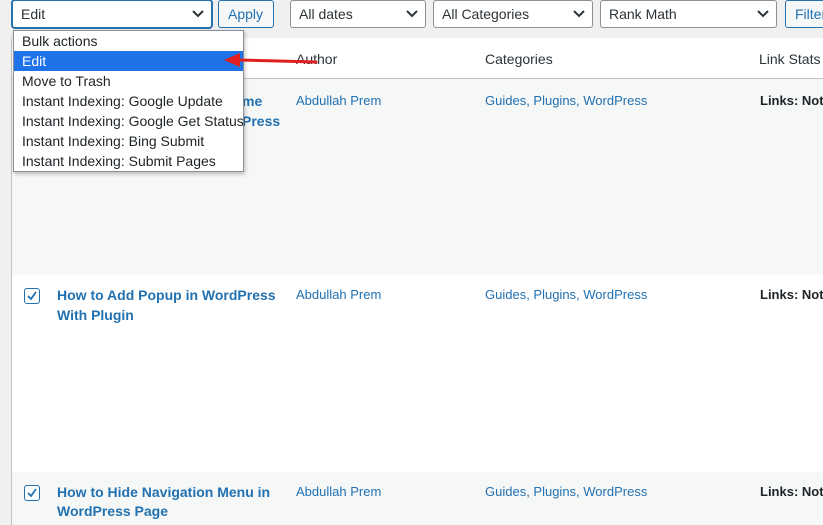 The image size is (823, 525). I want to click on apply-button-label: Apply, so click(246, 14).